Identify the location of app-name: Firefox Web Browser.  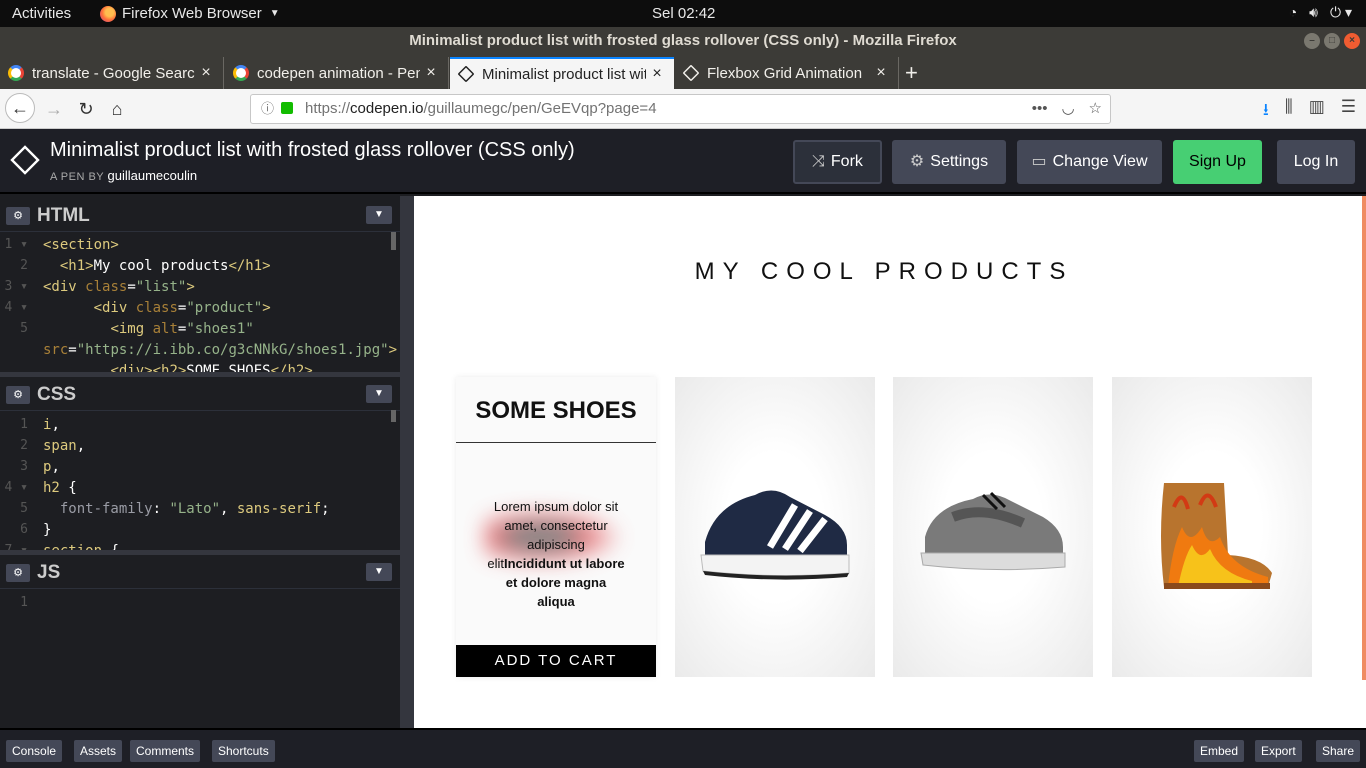
(192, 13).